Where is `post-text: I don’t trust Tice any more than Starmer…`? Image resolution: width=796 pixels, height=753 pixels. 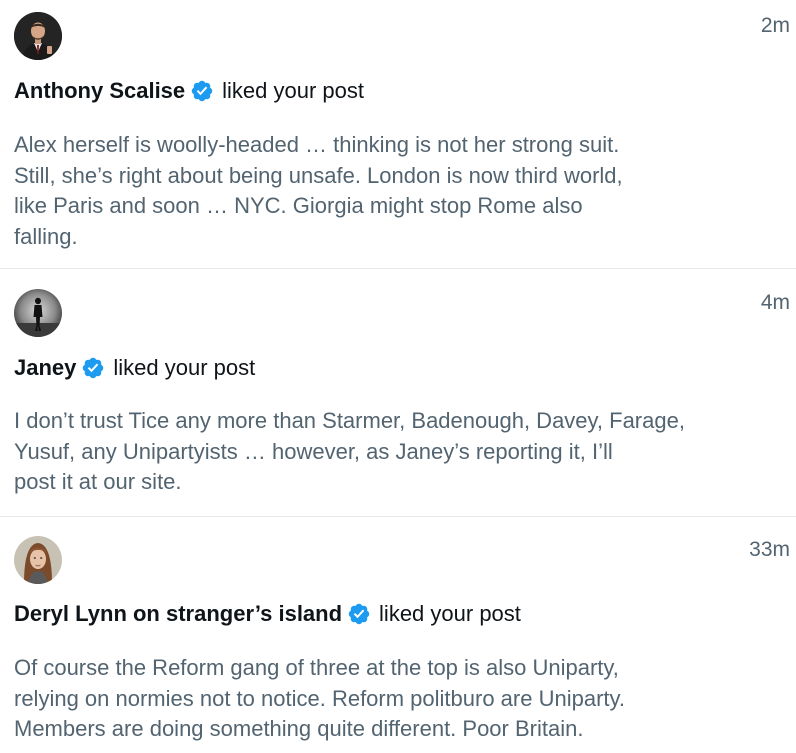 post-text: I don’t trust Tice any more than Starmer… is located at coordinates (374, 452).